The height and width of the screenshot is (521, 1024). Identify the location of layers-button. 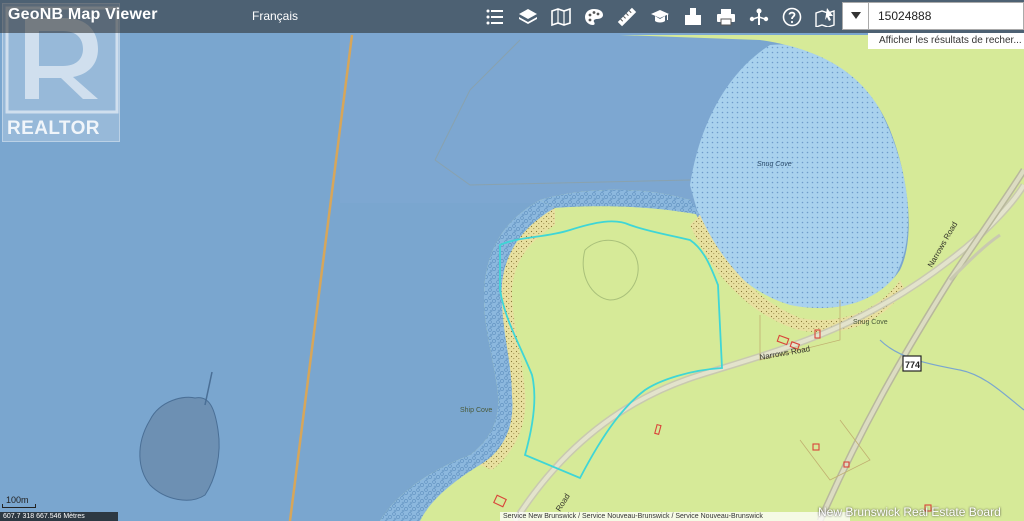
(527, 16).